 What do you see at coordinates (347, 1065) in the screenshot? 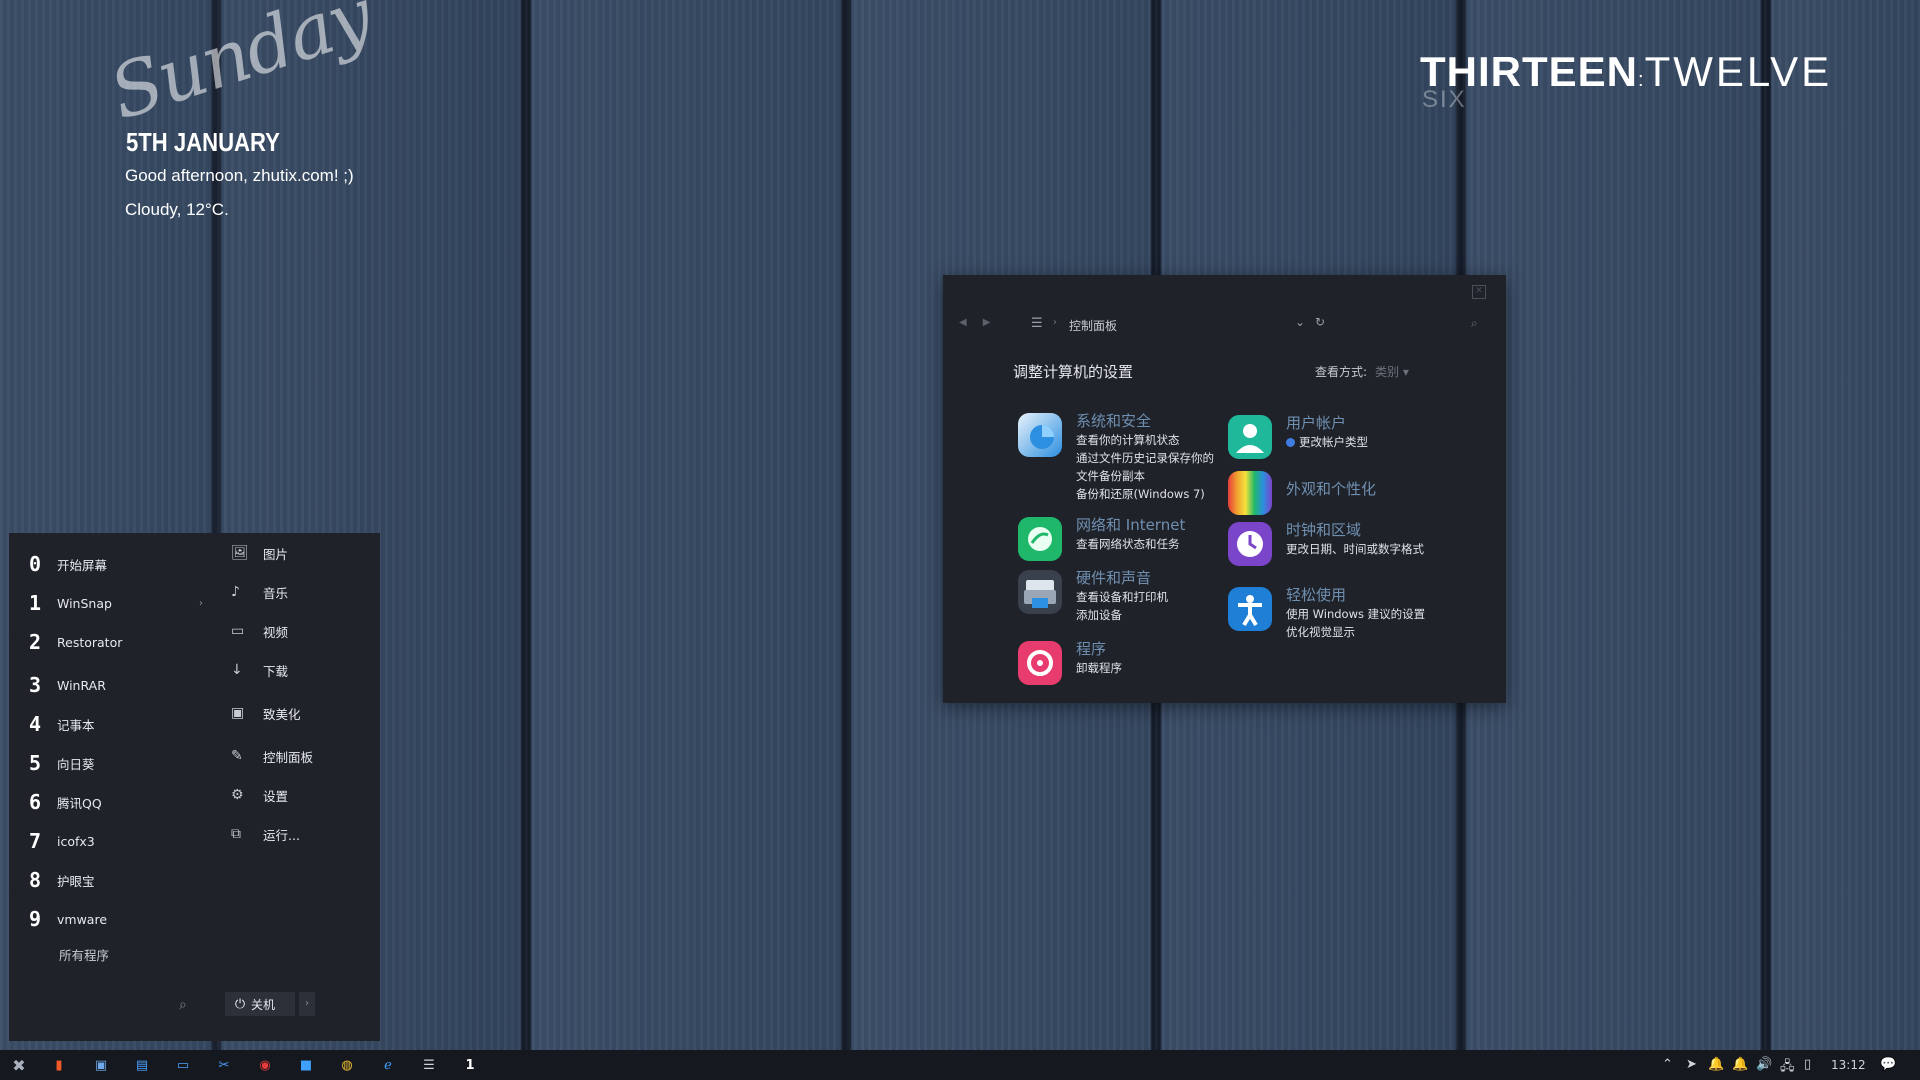
I see `chrome-icon: ◍` at bounding box center [347, 1065].